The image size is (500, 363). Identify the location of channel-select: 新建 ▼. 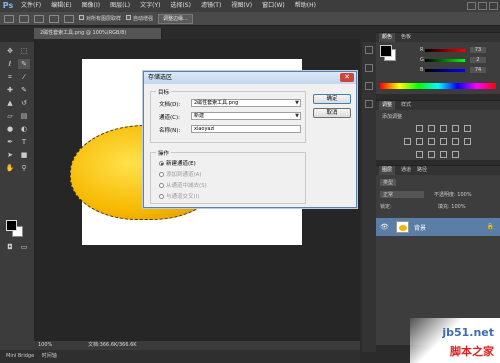
(246, 116).